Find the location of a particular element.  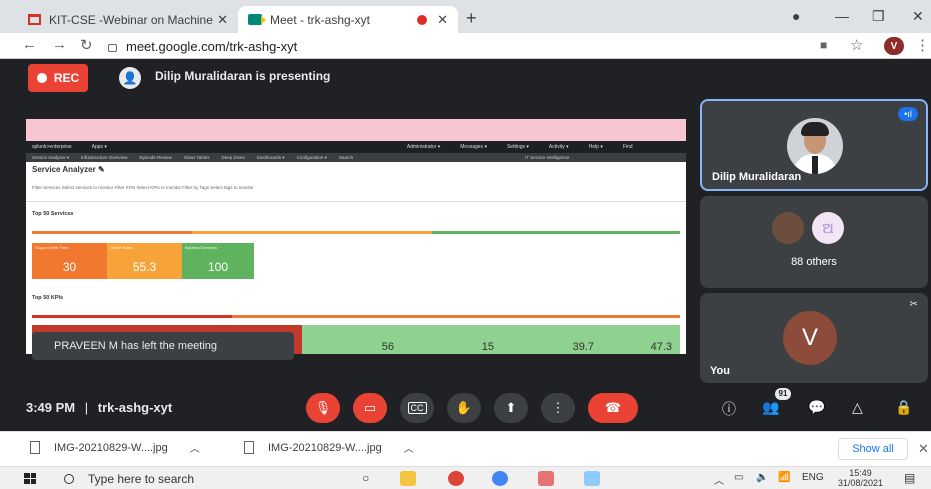

mic-toggle-button: 🎙 is located at coordinates (323, 408).